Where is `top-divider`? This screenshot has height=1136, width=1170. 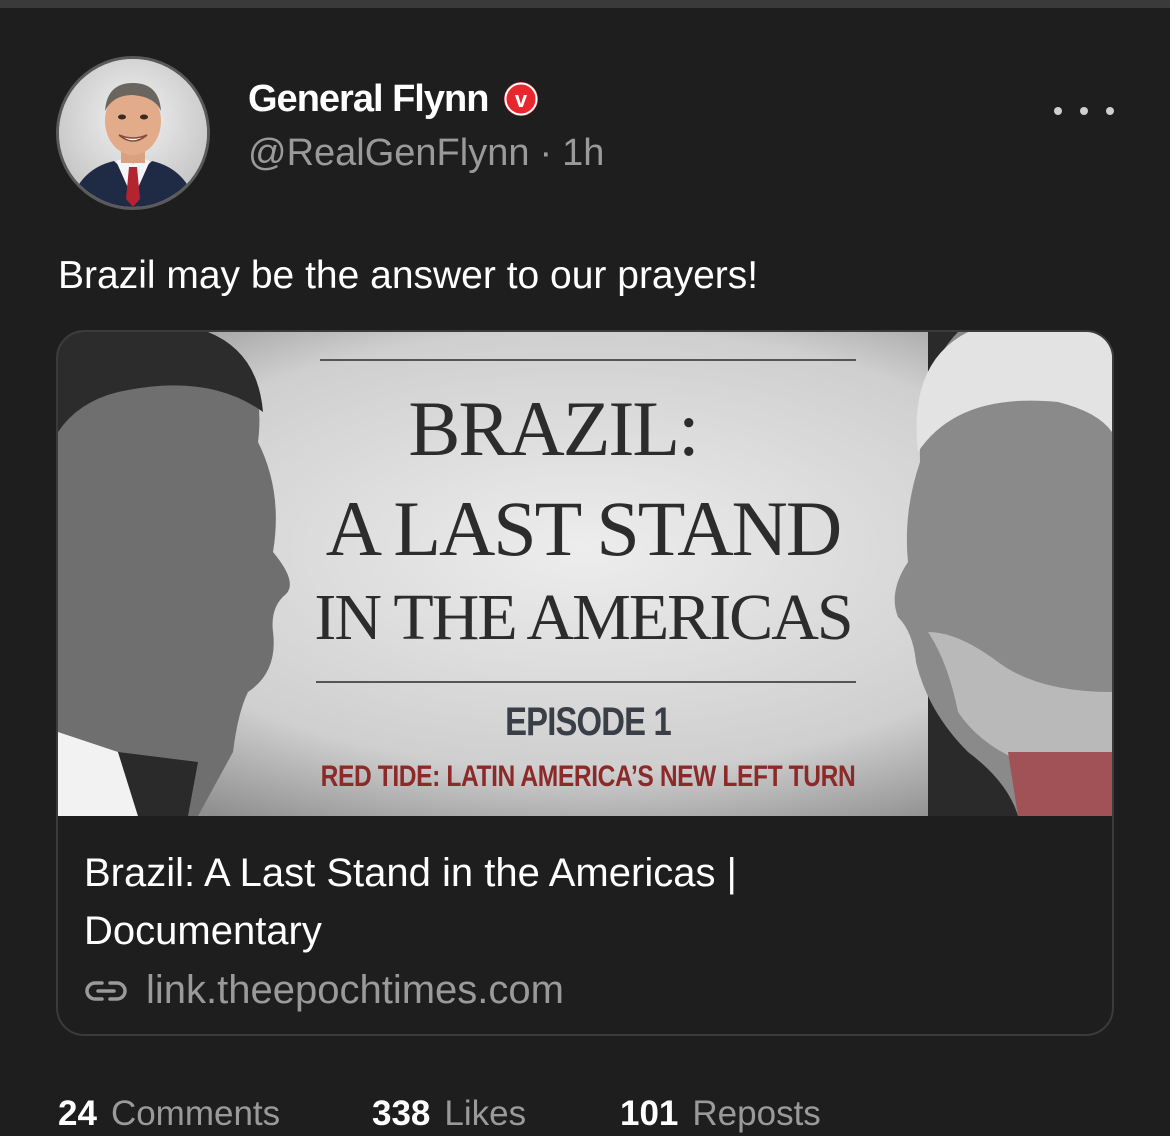
top-divider is located at coordinates (585, 4).